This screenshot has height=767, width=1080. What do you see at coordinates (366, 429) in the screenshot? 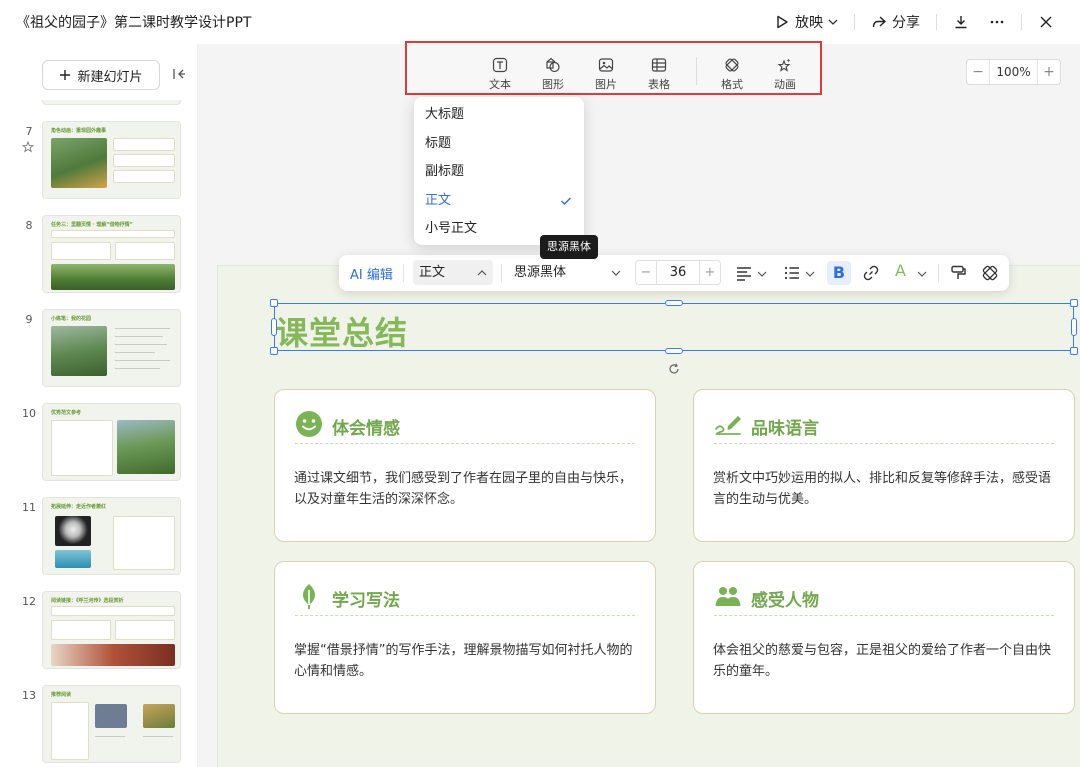
I see `card-title: 体会情感` at bounding box center [366, 429].